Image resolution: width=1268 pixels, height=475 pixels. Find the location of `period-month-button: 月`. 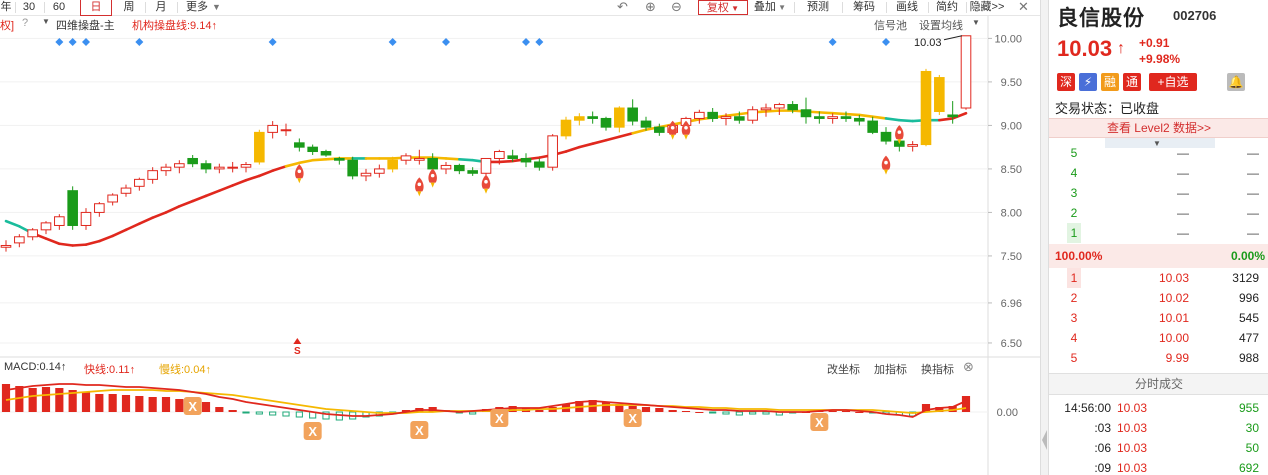

period-month-button: 月 is located at coordinates (161, 7).